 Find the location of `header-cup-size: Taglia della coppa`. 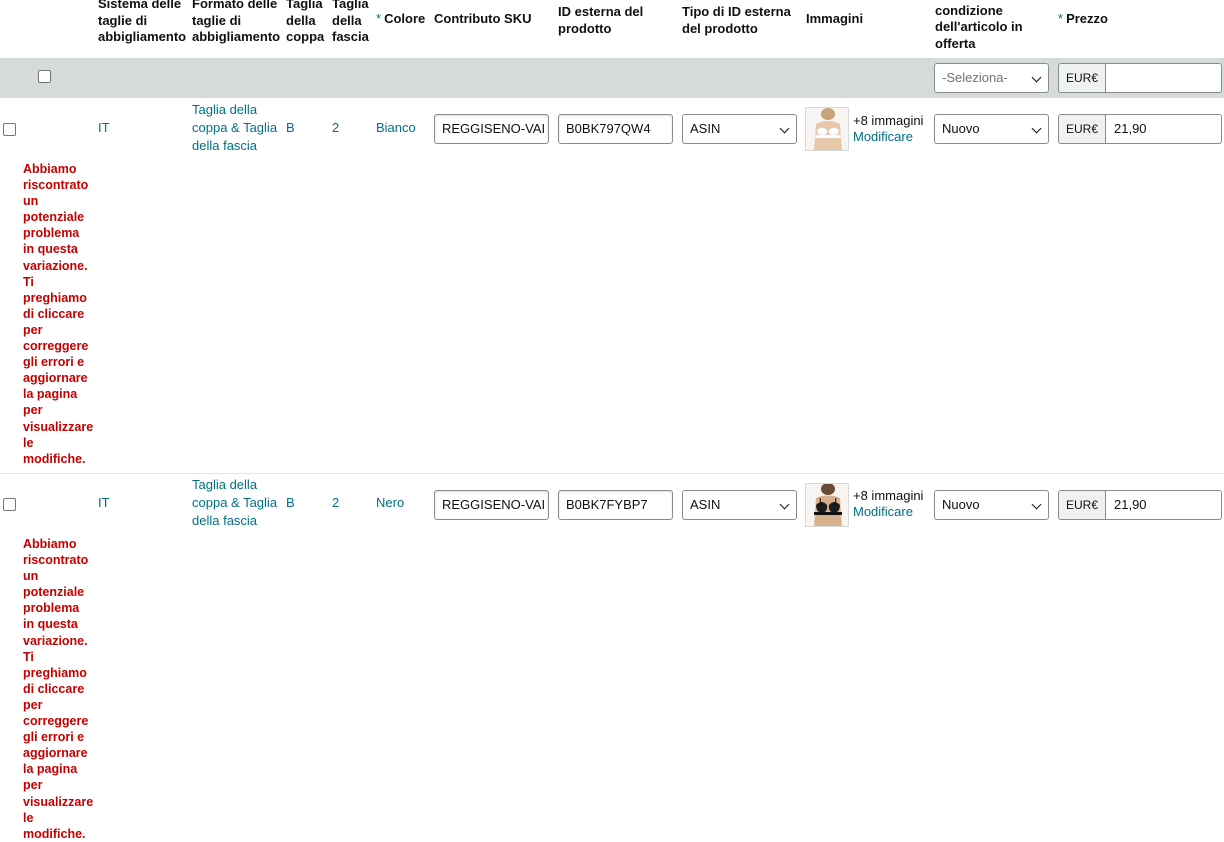

header-cup-size: Taglia della coppa is located at coordinates (305, 22).